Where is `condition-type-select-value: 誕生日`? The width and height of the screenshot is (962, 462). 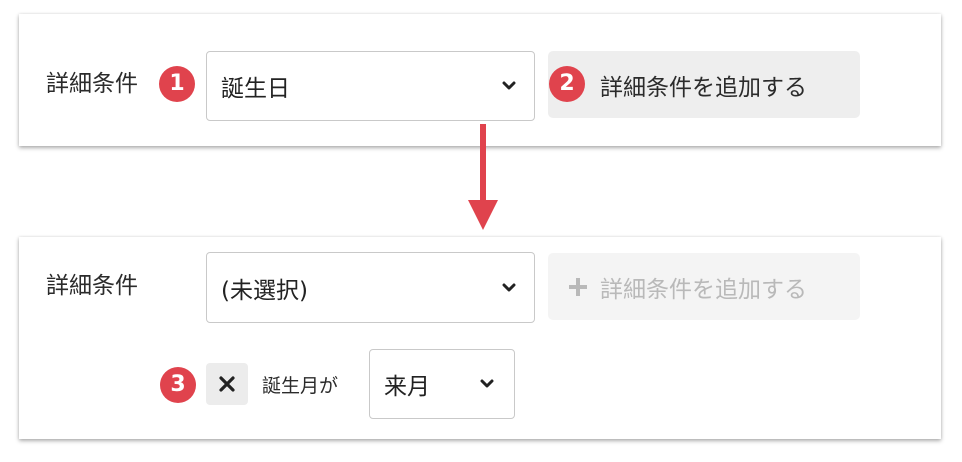 condition-type-select-value: 誕生日 is located at coordinates (255, 89).